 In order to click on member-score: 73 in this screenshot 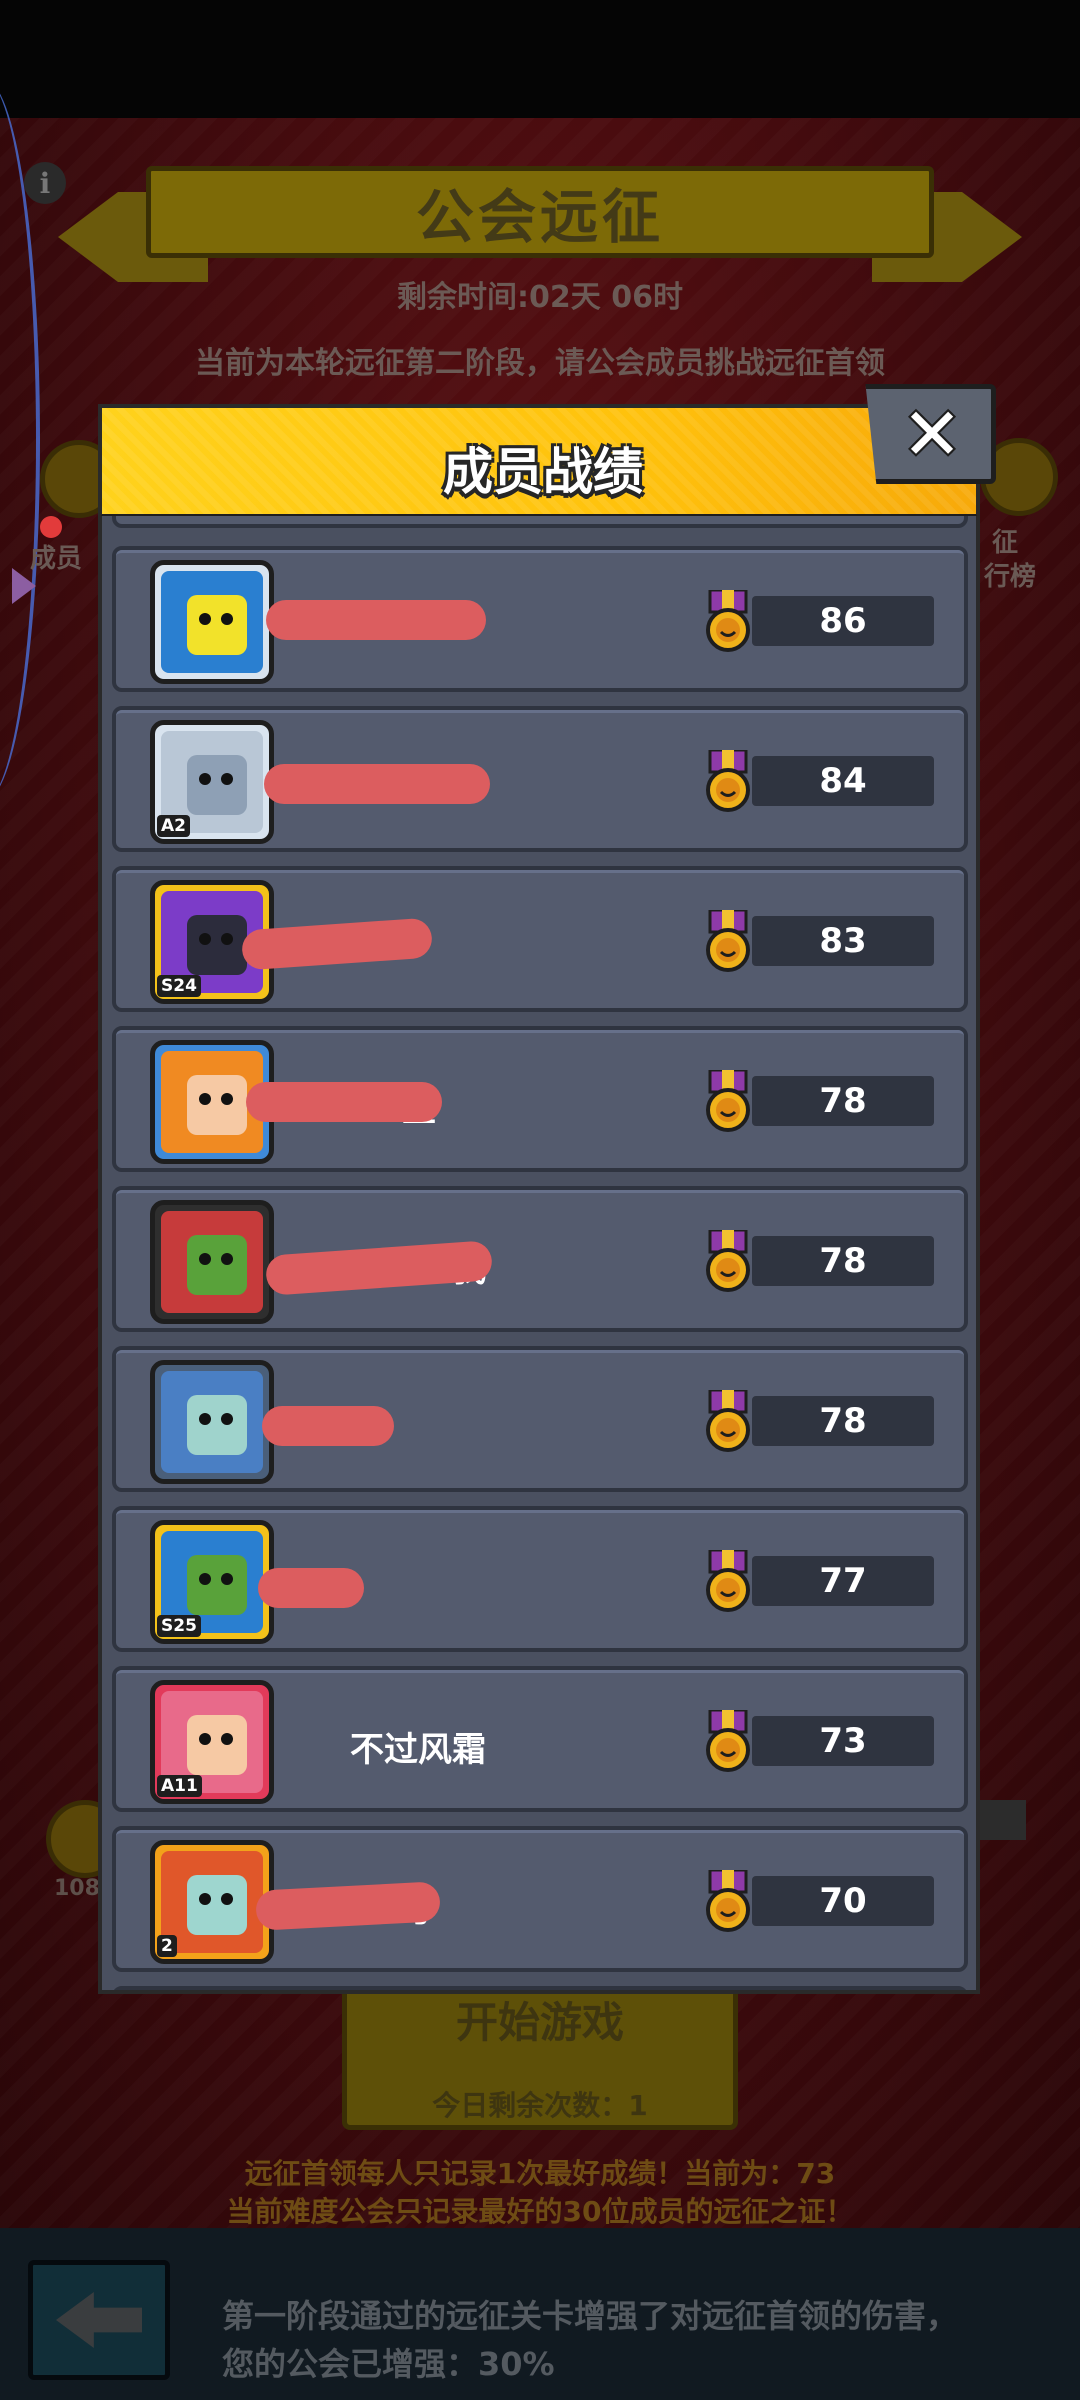, I will do `click(843, 1741)`.